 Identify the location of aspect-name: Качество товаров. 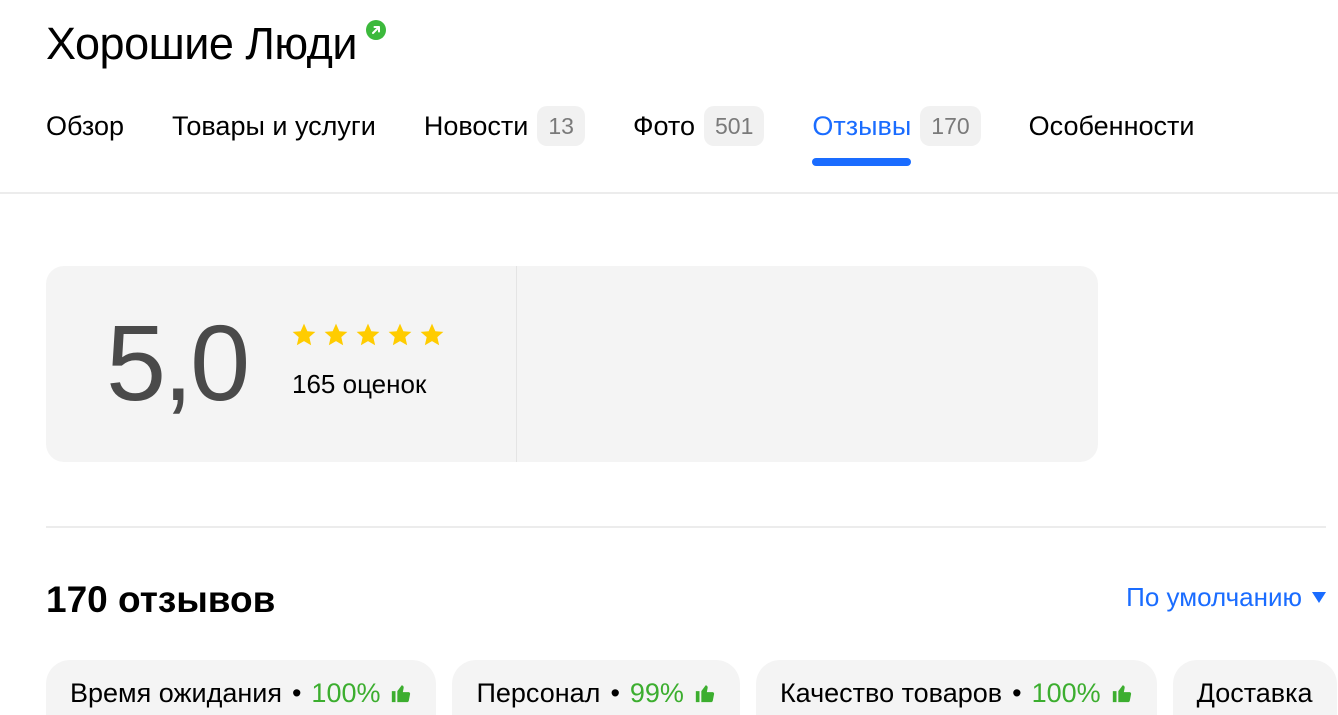
(891, 693).